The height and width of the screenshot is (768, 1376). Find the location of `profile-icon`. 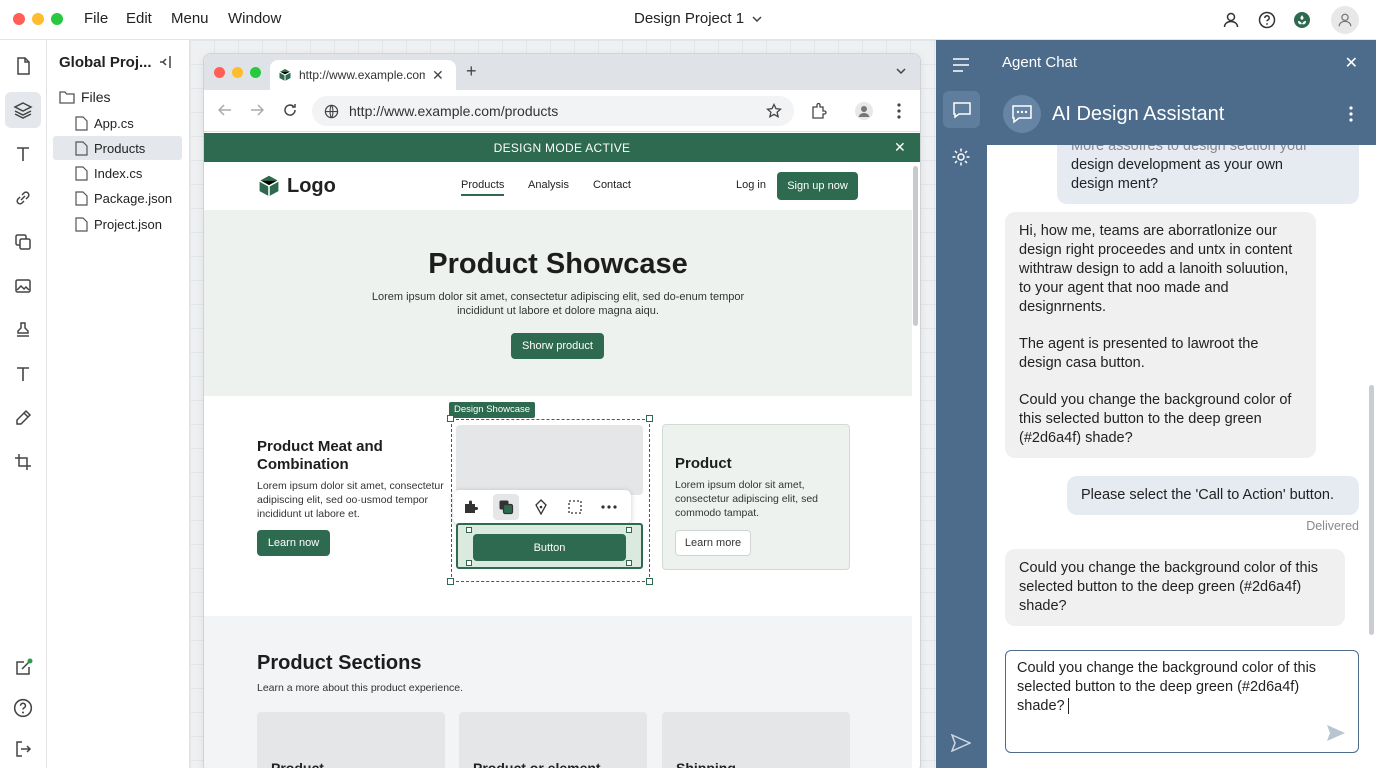

profile-icon is located at coordinates (864, 111).